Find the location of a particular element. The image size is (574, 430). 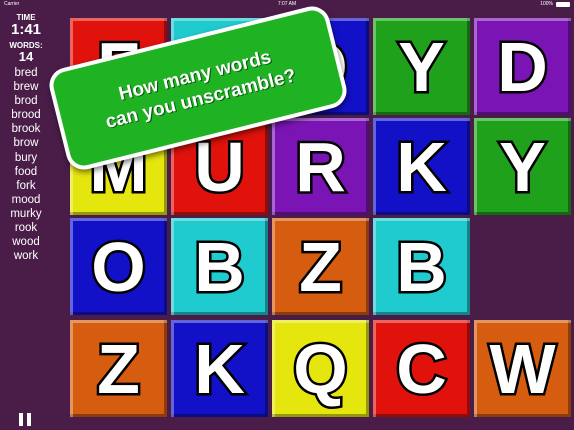

tile-letter: D is located at coordinates (523, 66).